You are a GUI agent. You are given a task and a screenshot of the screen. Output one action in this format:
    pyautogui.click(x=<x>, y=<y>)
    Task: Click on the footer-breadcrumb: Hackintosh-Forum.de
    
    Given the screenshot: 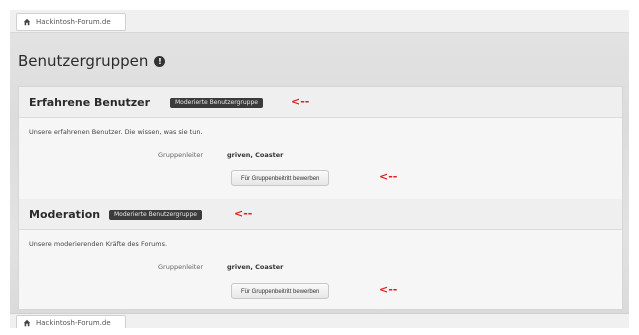 What is the action you would take?
    pyautogui.click(x=71, y=321)
    